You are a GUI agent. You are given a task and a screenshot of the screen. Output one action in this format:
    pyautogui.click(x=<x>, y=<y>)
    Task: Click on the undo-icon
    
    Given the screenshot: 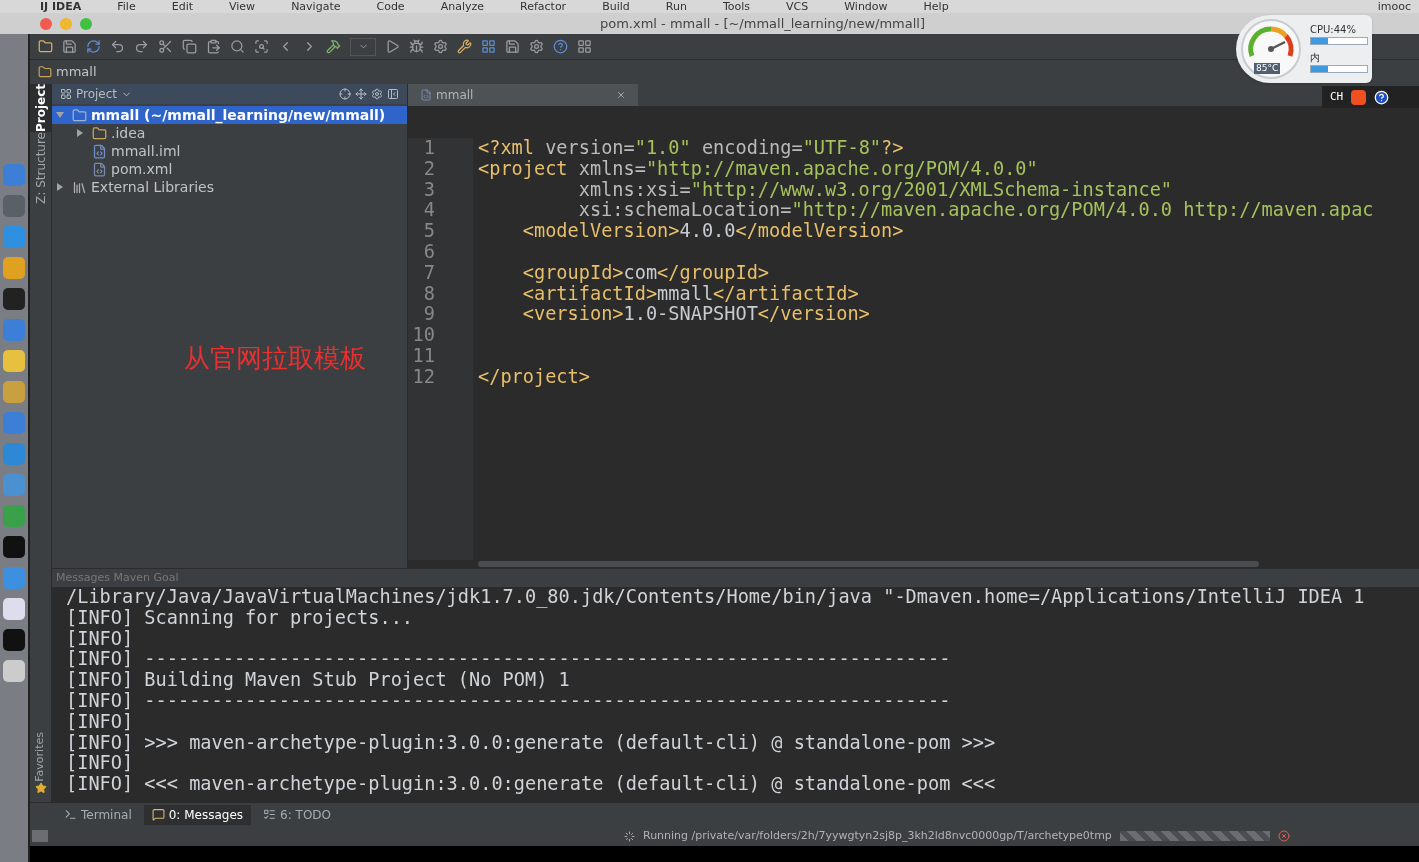 What is the action you would take?
    pyautogui.click(x=117, y=46)
    